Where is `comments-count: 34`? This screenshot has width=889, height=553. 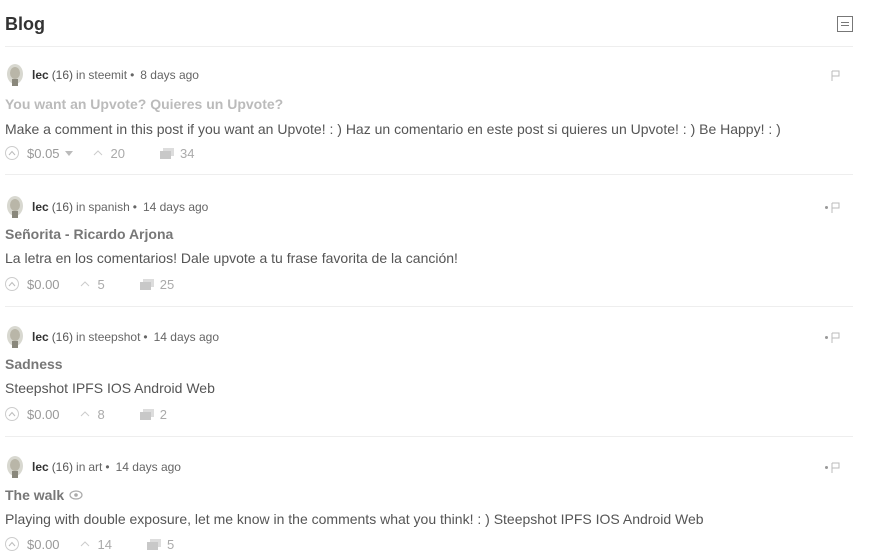
comments-count: 34 is located at coordinates (177, 153).